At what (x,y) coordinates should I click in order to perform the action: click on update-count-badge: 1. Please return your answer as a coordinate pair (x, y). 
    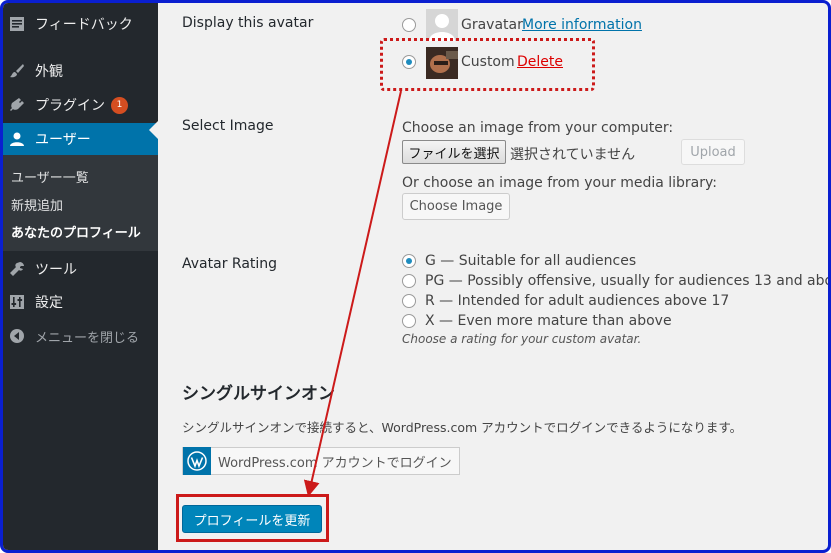
    Looking at the image, I should click on (119, 105).